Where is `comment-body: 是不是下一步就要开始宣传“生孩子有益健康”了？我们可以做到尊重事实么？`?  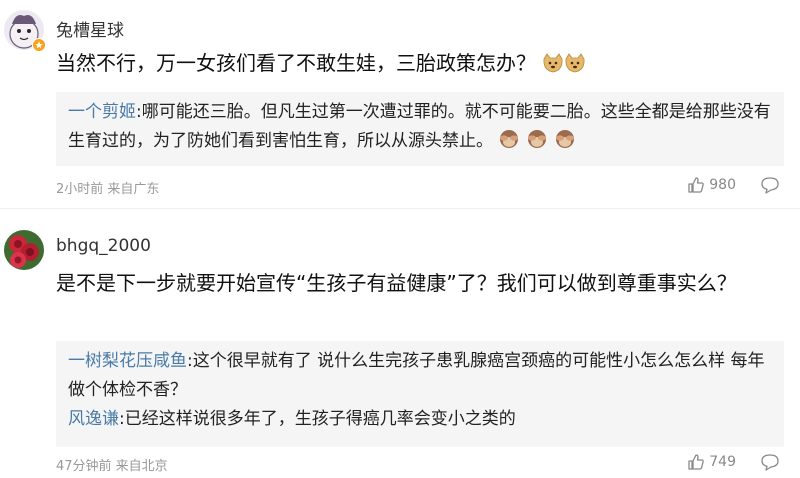
comment-body: 是不是下一步就要开始宣传“生孩子有益健康”了？我们可以做到尊重事实么？ is located at coordinates (396, 283).